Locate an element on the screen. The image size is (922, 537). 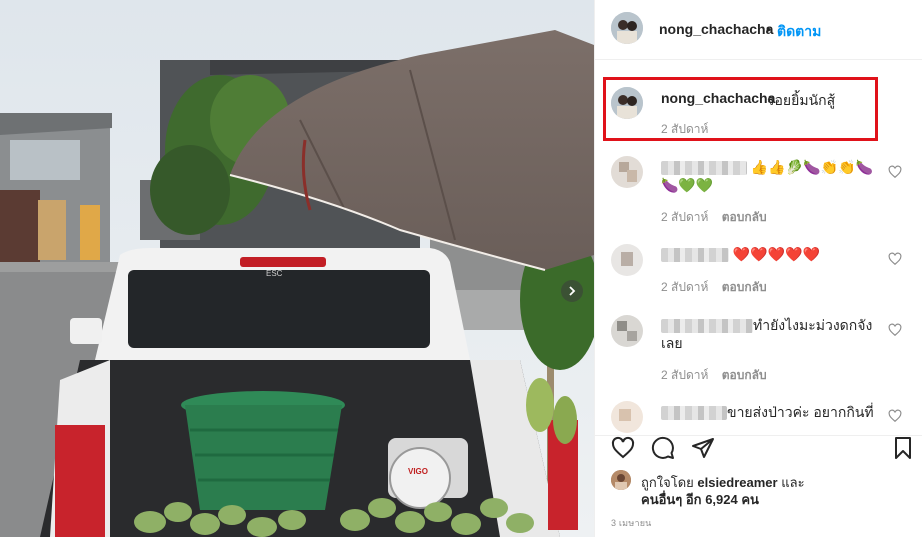
caption-avatar is located at coordinates (627, 103).